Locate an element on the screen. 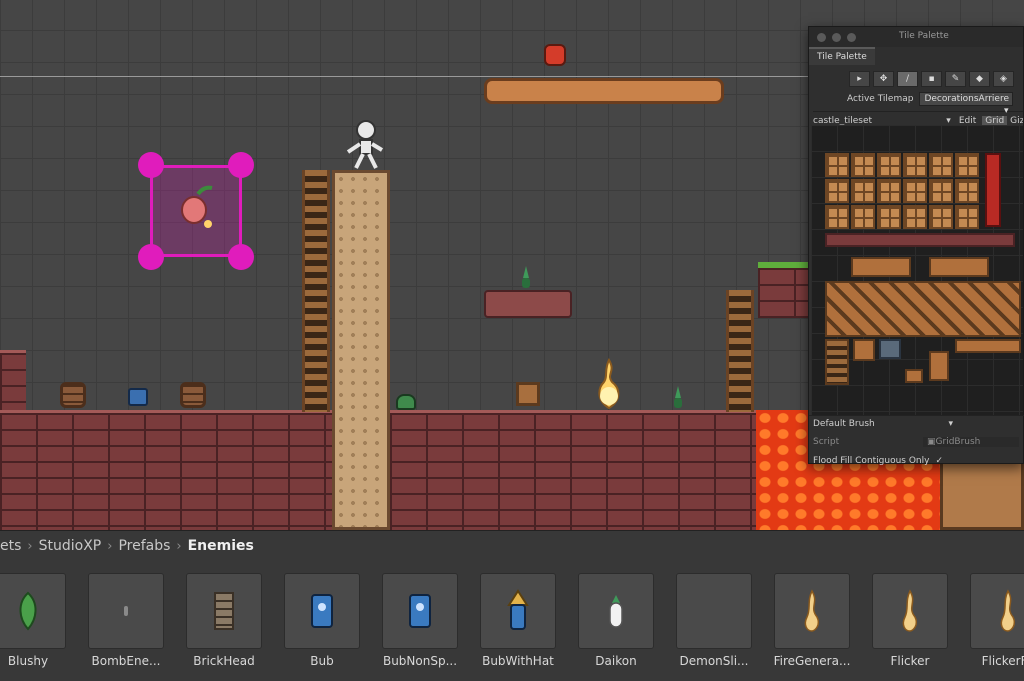  ground-middle is located at coordinates (574, 470).